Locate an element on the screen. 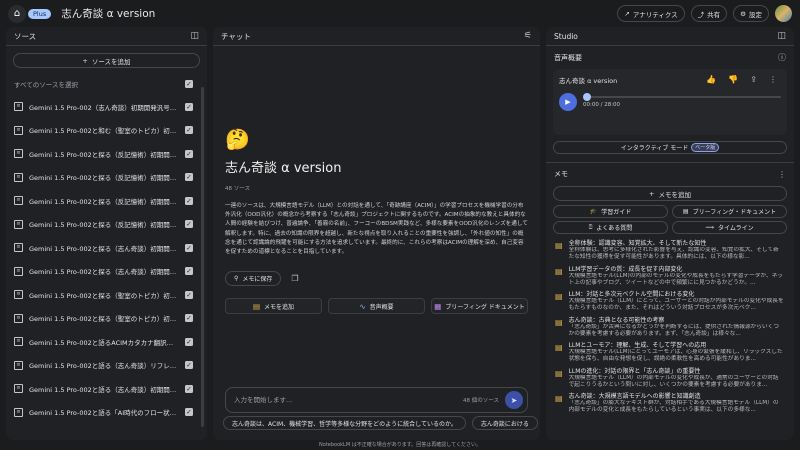  briefing-doc-quick-button: ▦ ブリーフィング ドキュメント is located at coordinates (479, 306).